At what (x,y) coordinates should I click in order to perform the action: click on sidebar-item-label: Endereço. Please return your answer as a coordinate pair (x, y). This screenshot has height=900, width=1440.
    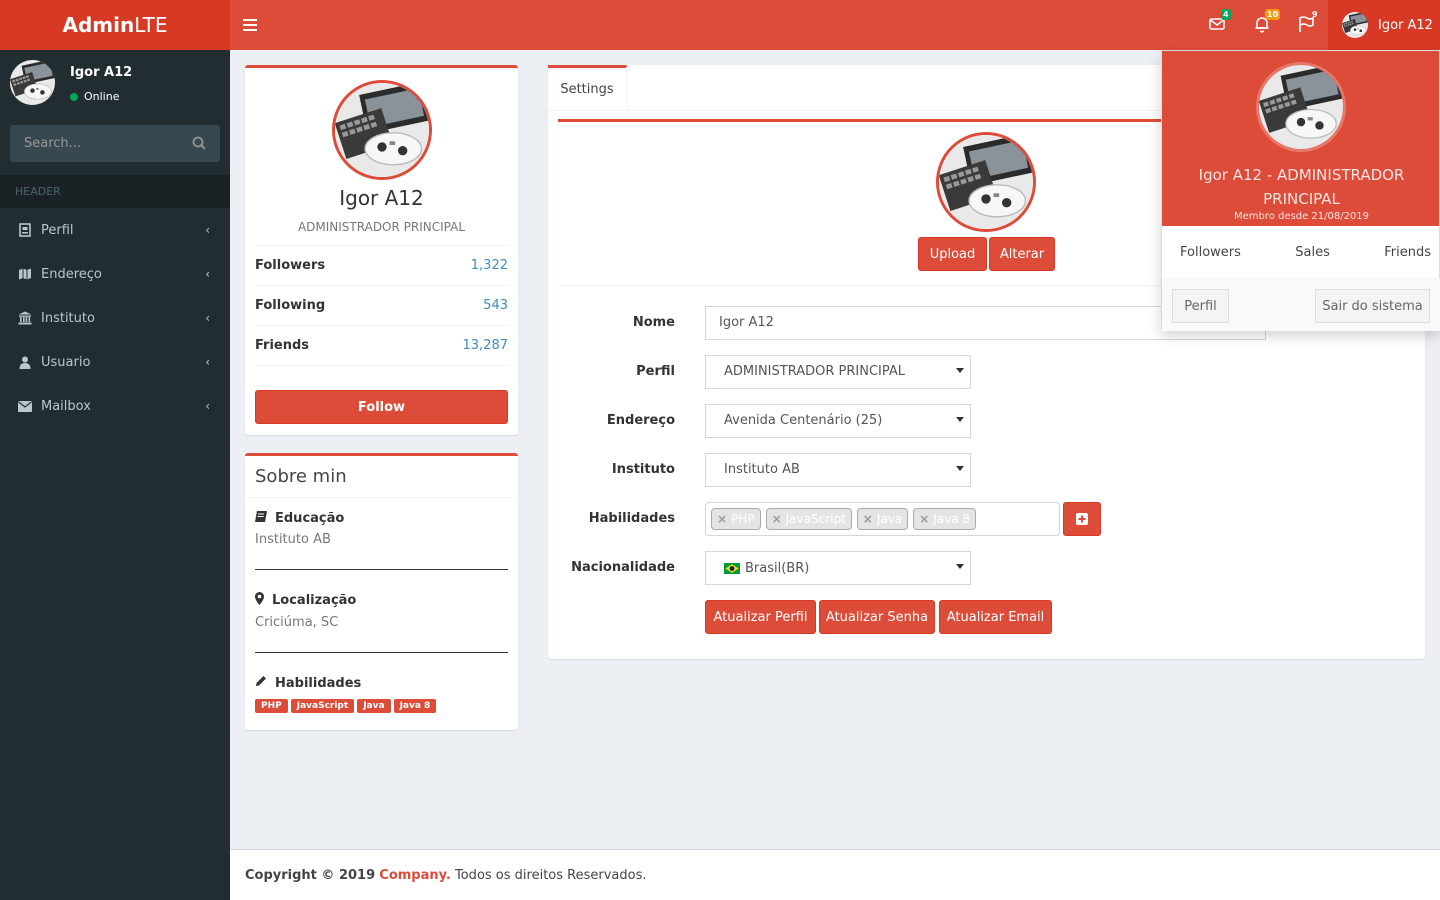
    Looking at the image, I should click on (71, 274).